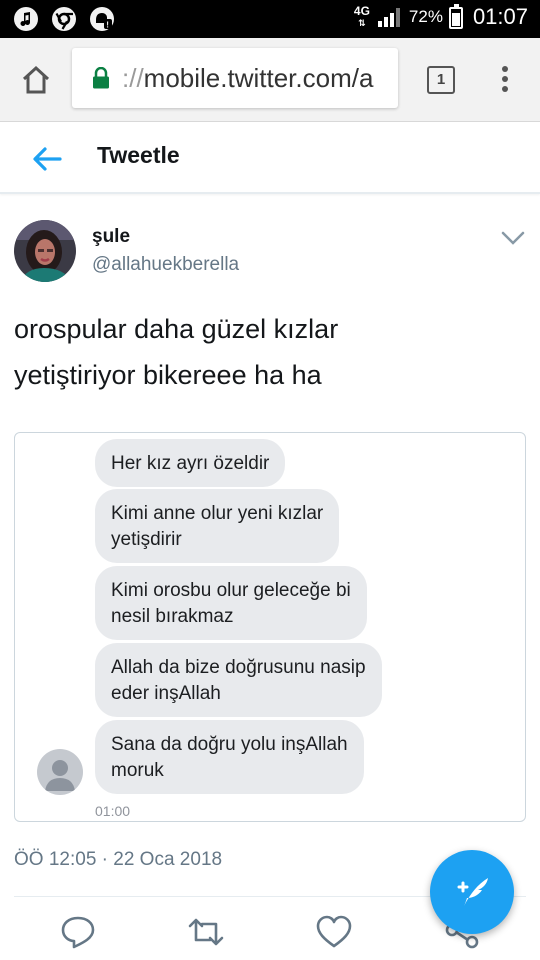  What do you see at coordinates (113, 811) in the screenshot?
I see `chat-time: 01:00` at bounding box center [113, 811].